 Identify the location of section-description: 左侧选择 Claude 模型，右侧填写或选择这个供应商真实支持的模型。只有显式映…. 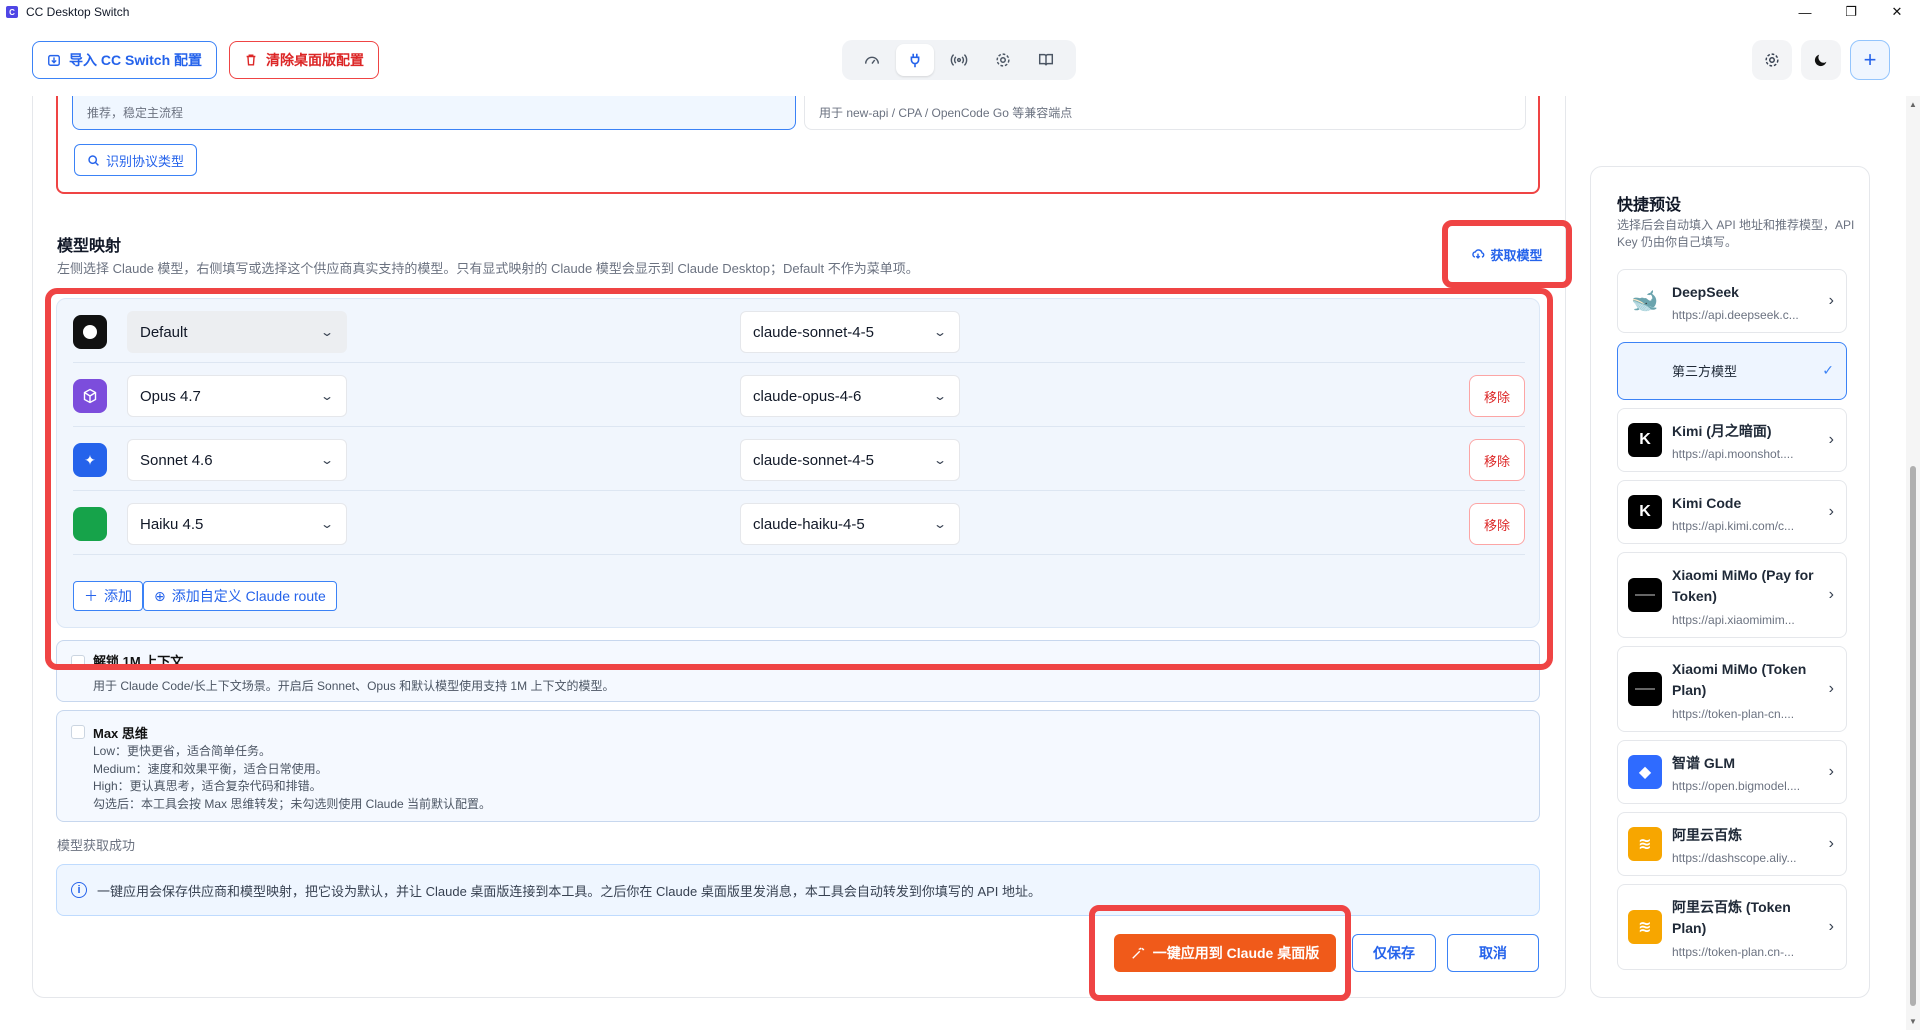
(488, 268).